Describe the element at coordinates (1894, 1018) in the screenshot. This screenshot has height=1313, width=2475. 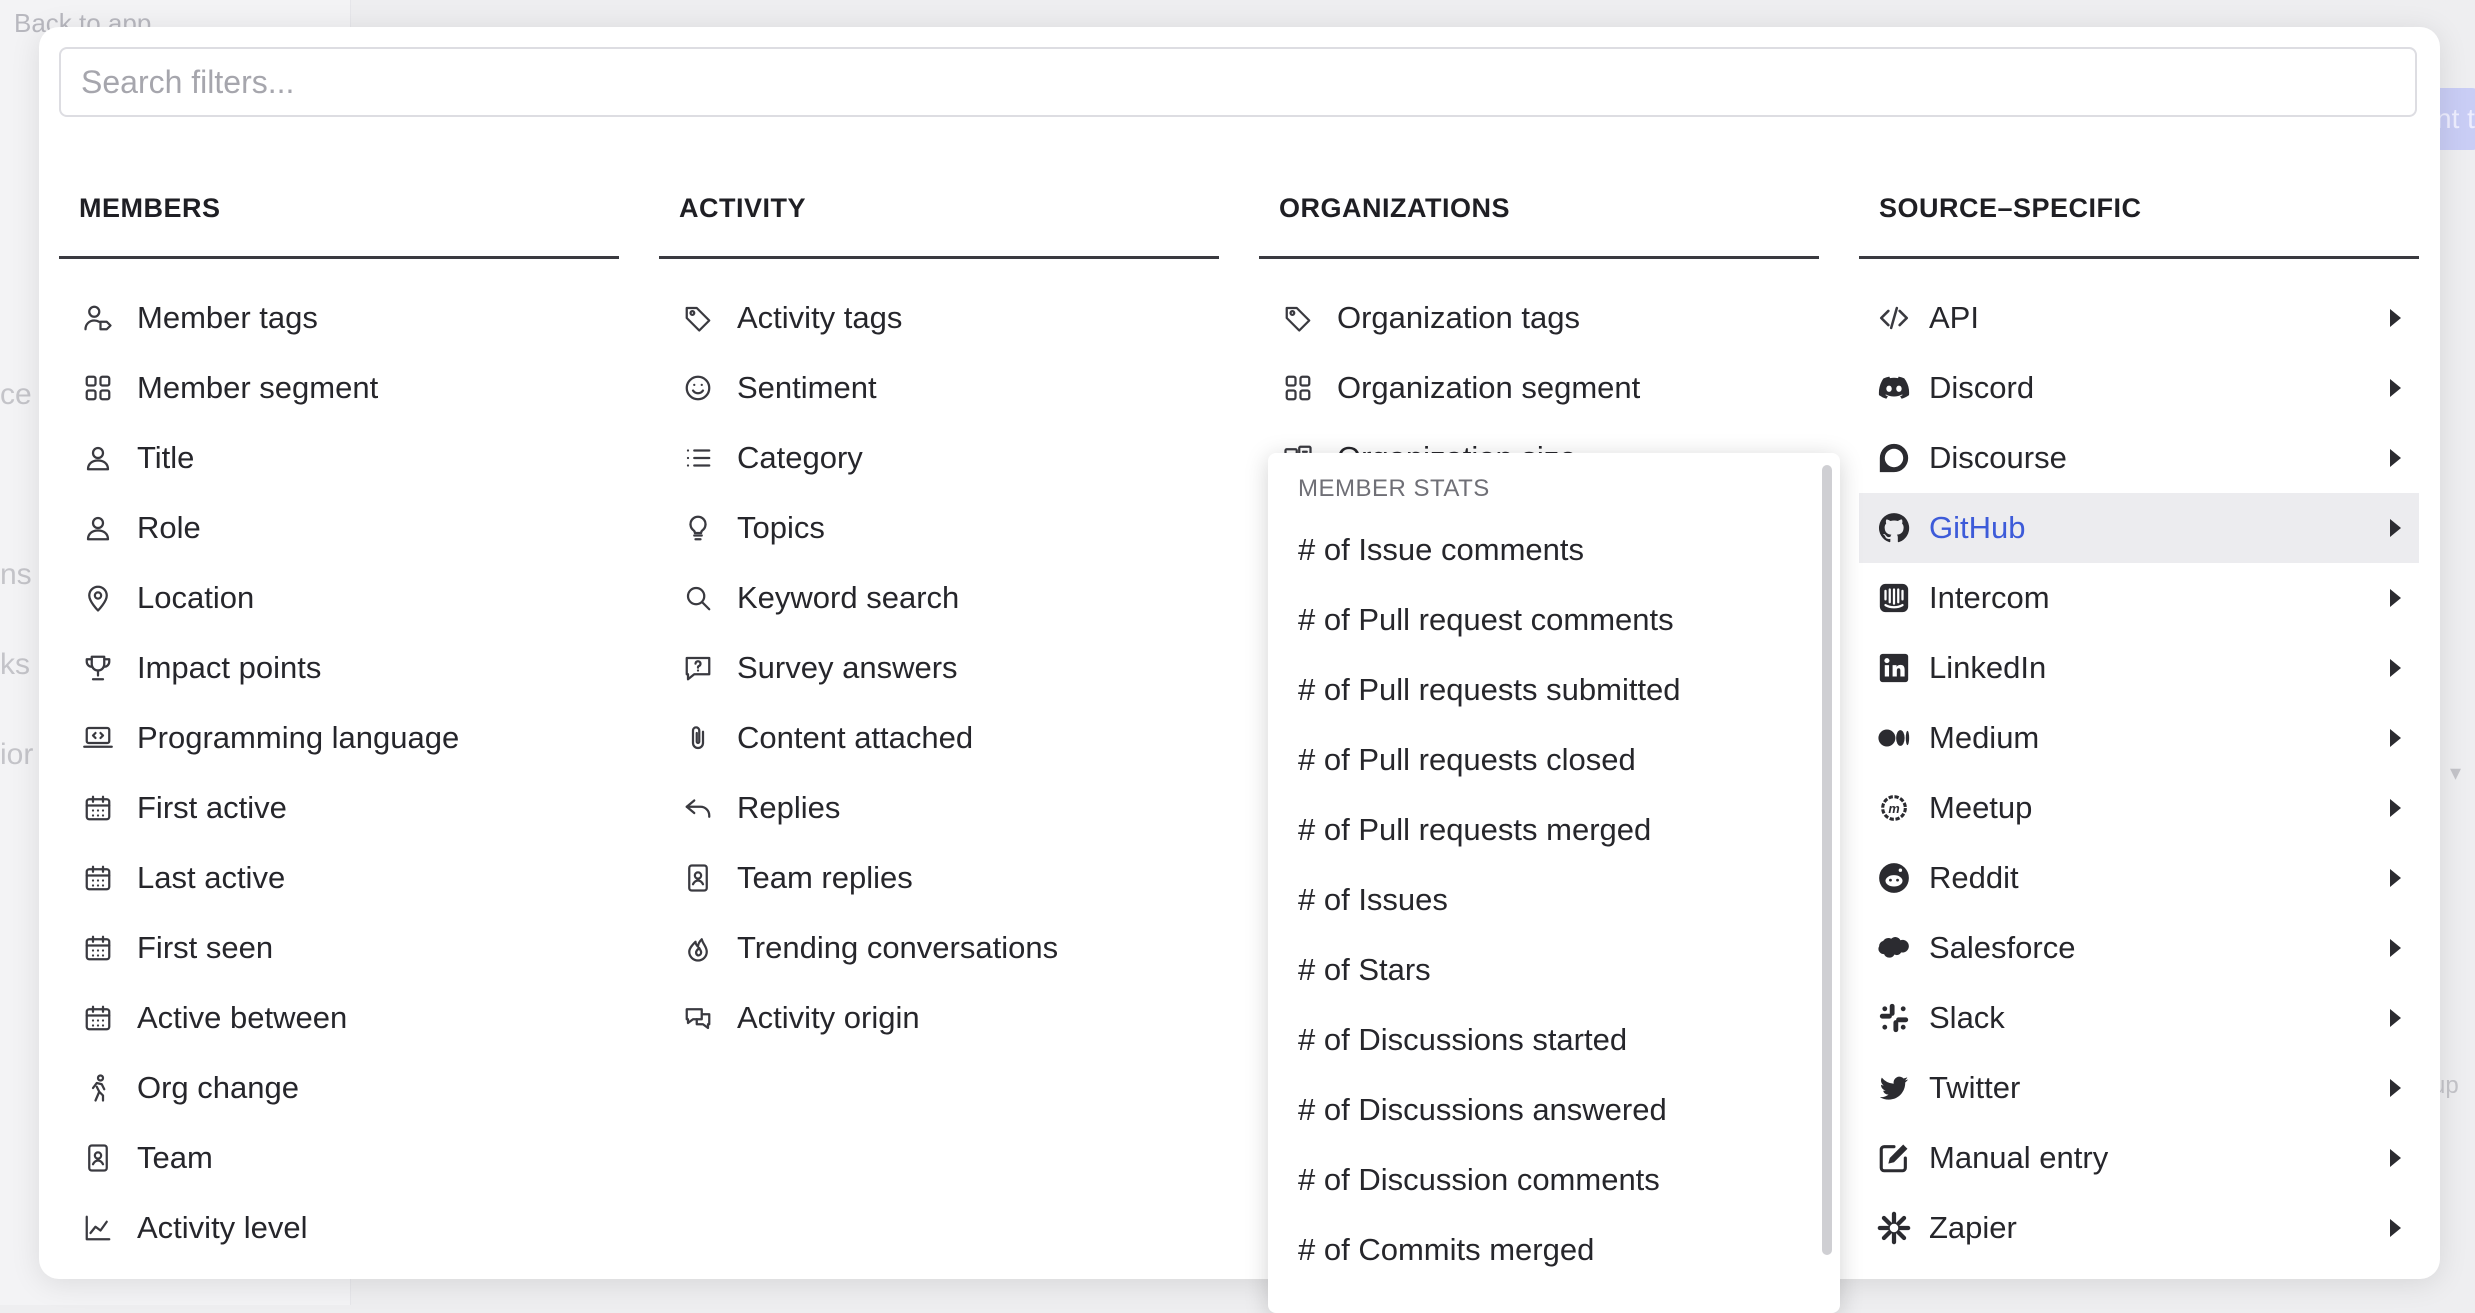
I see `slack-icon` at that location.